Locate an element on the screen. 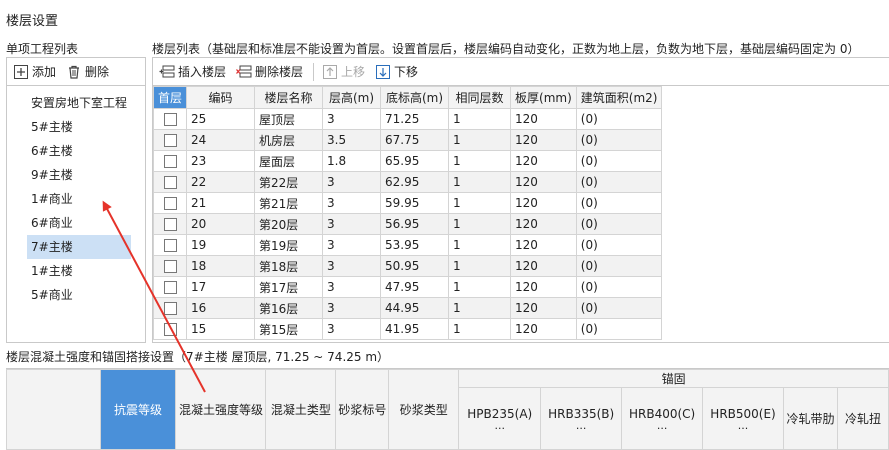 The image size is (889, 450). col-header-mortar-type: 砂浆类型 is located at coordinates (424, 409).